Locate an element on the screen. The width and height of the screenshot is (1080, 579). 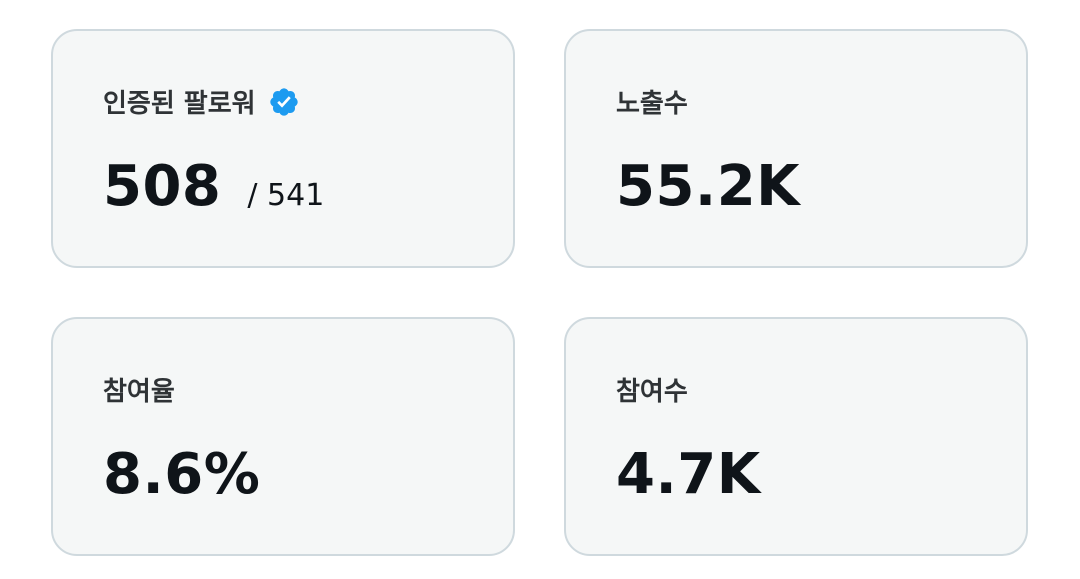
engagement-rate-value-row: 8.6% is located at coordinates (181, 475).